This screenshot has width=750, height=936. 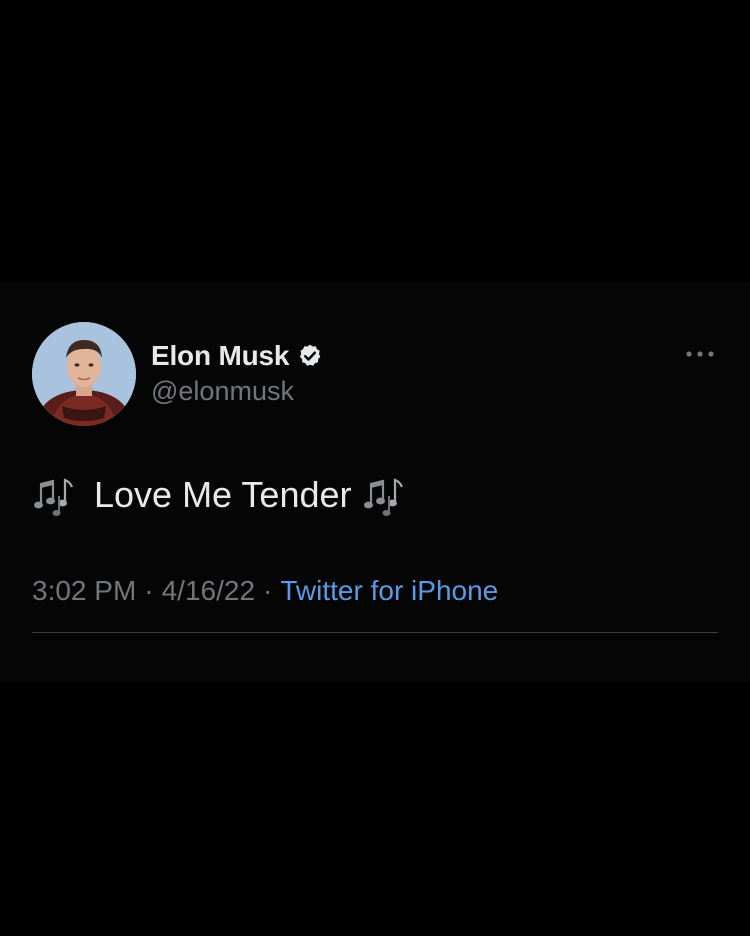 I want to click on avatar-image, so click(x=84, y=374).